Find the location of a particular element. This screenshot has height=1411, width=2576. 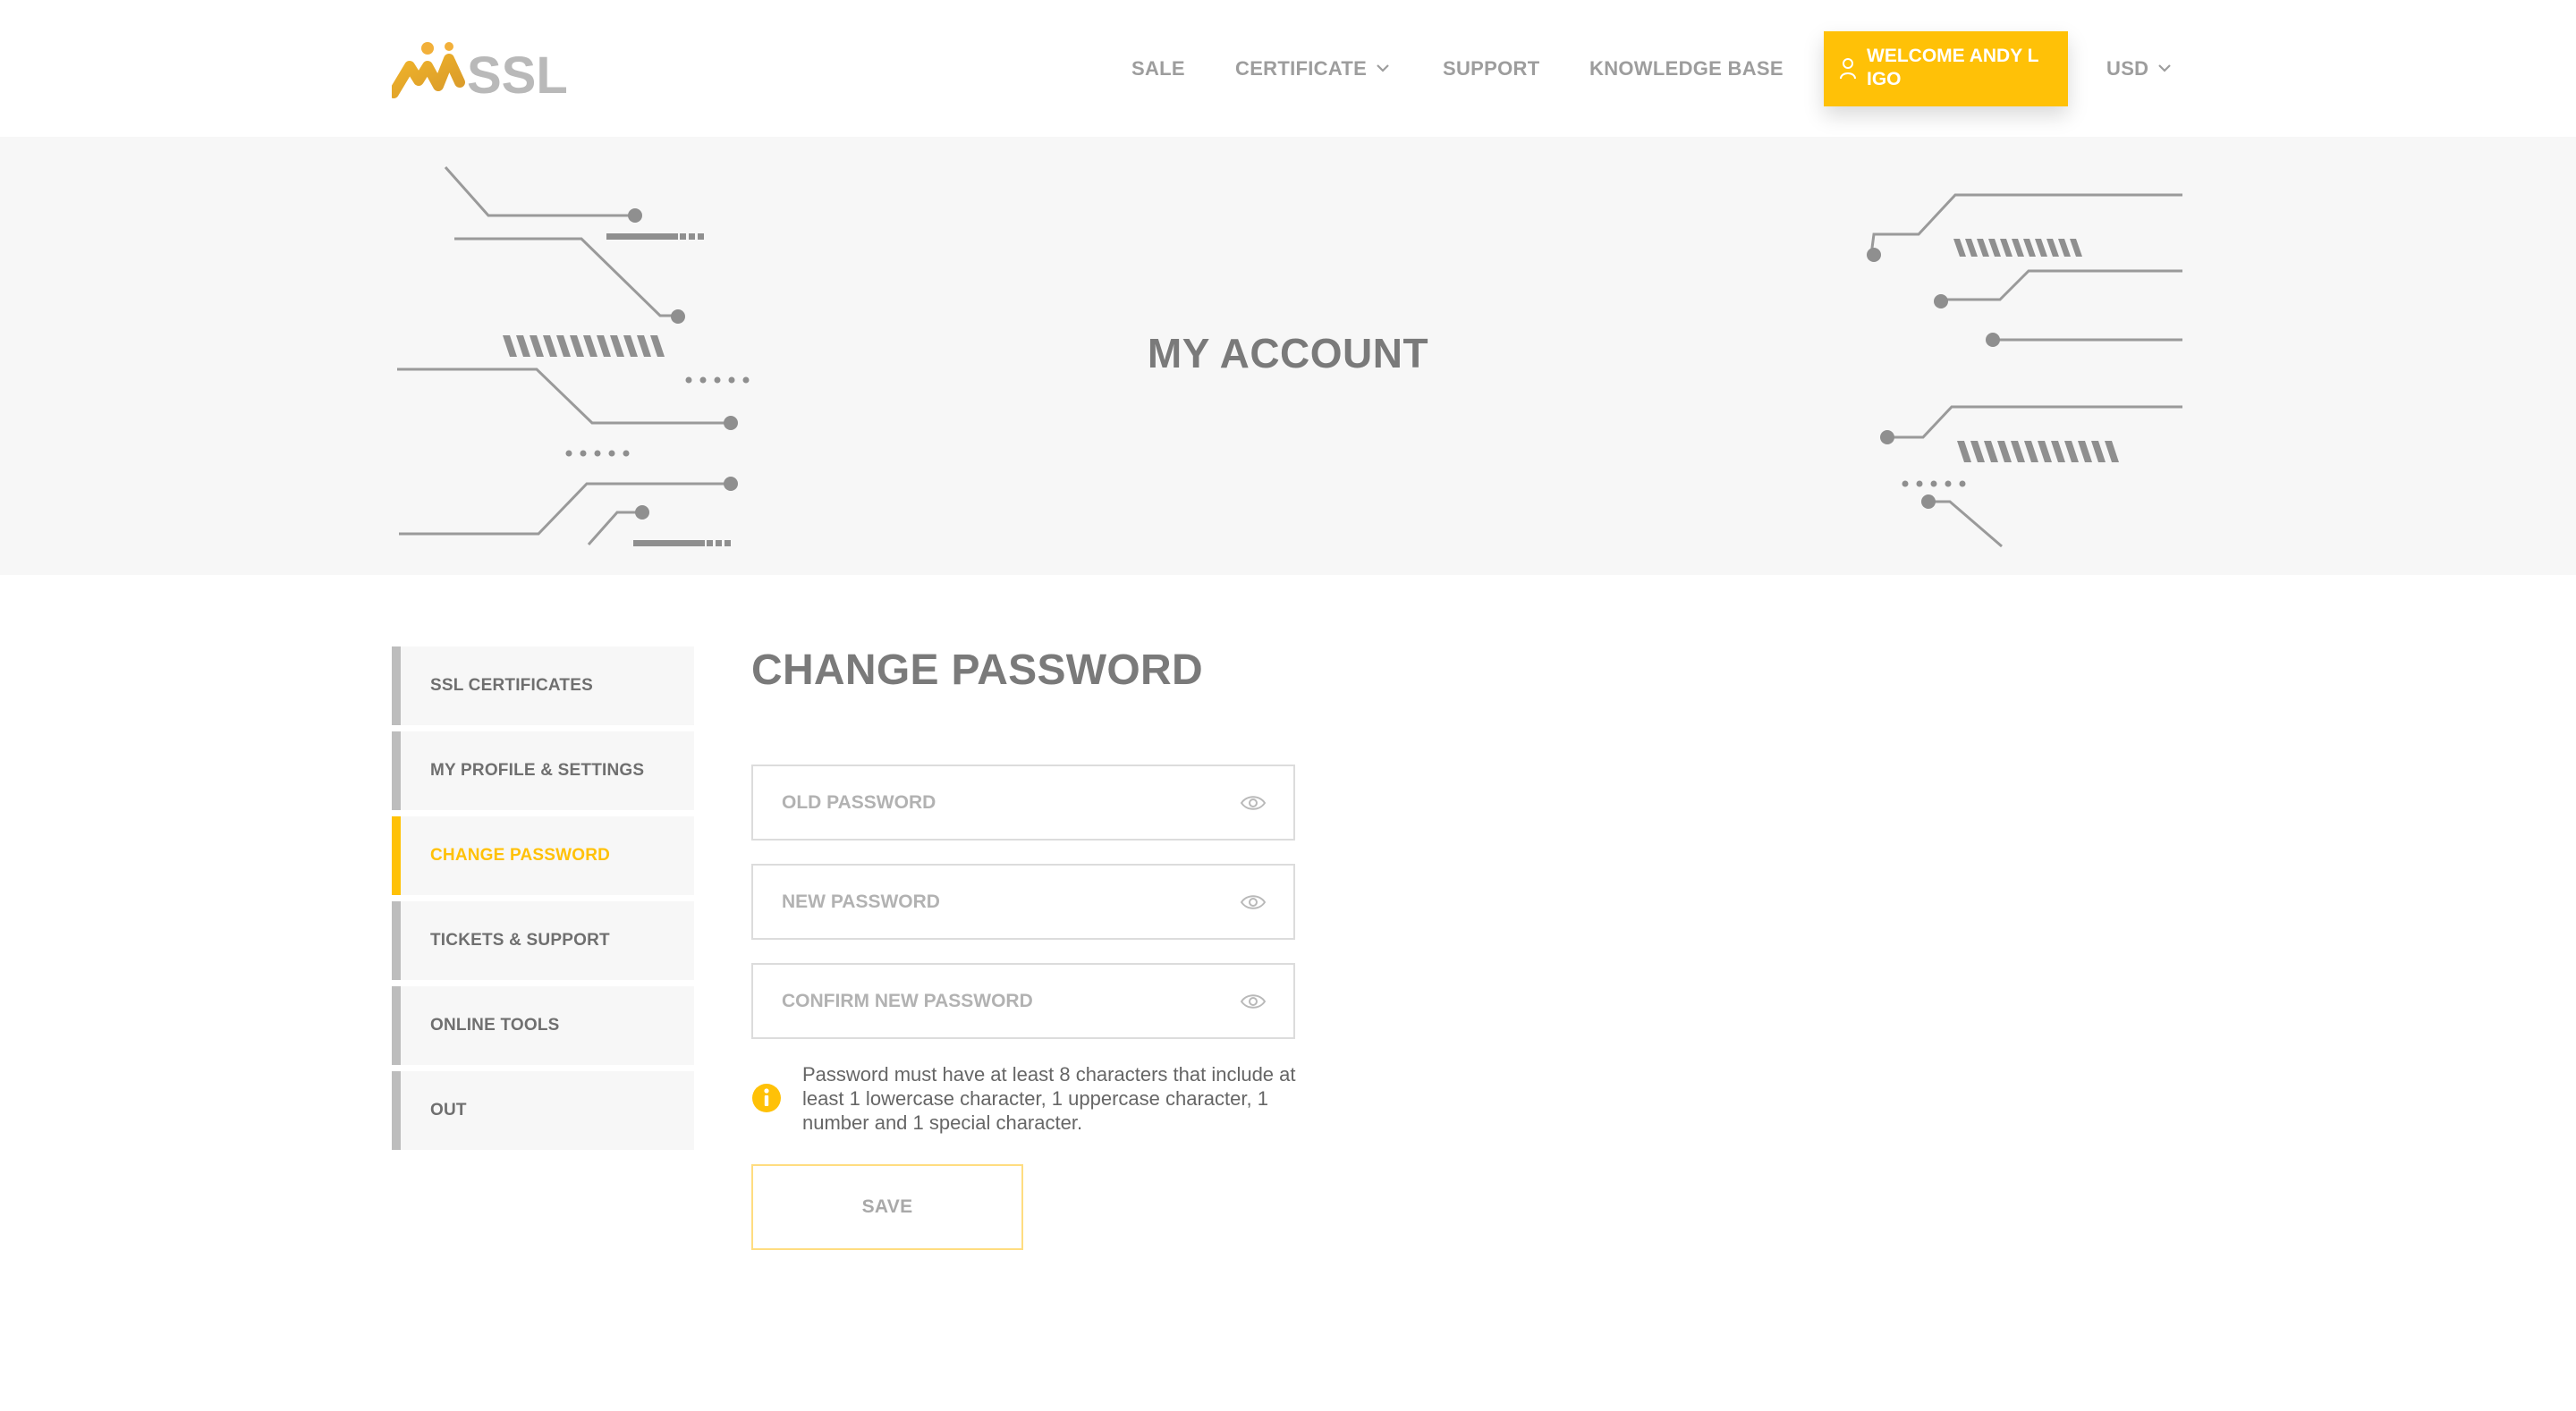

sidebar-item-label: CHANGE PASSWORD is located at coordinates (520, 855).